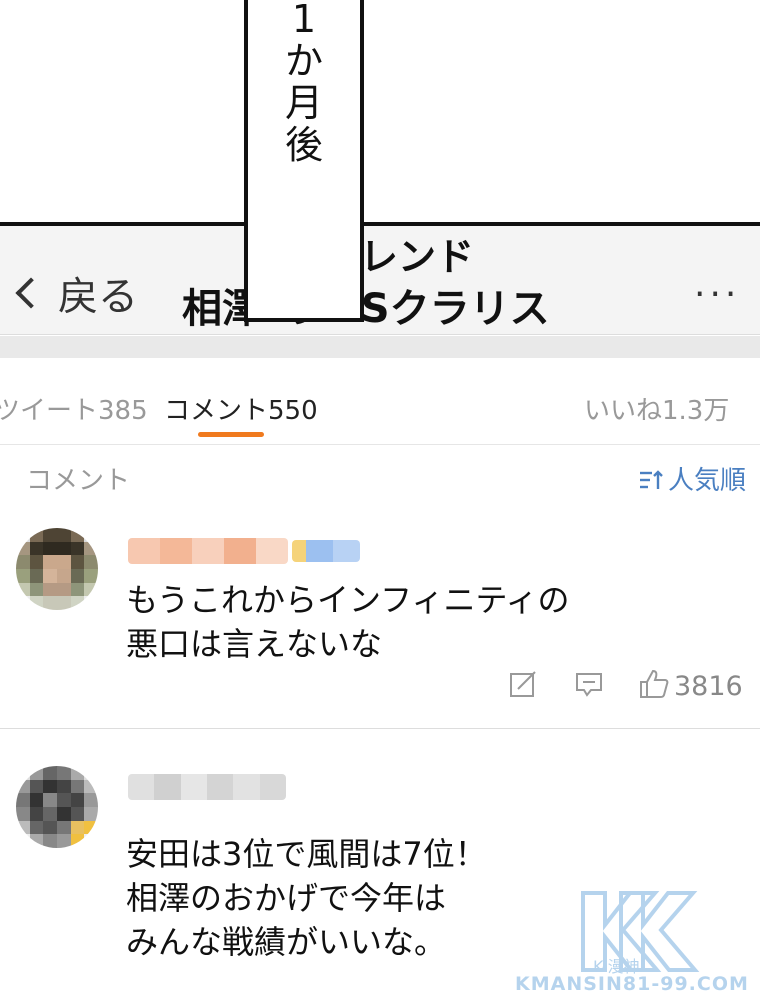  Describe the element at coordinates (98, 297) in the screenshot. I see `back-label: 戻る` at that location.